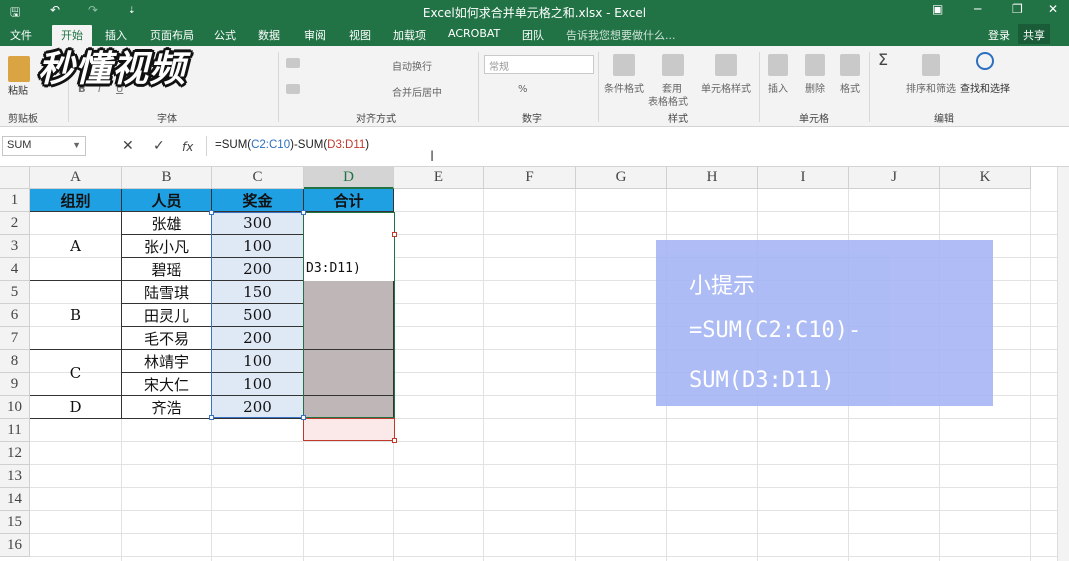 This screenshot has width=1069, height=561. What do you see at coordinates (15, 407) in the screenshot?
I see `row-header-10: 10` at bounding box center [15, 407].